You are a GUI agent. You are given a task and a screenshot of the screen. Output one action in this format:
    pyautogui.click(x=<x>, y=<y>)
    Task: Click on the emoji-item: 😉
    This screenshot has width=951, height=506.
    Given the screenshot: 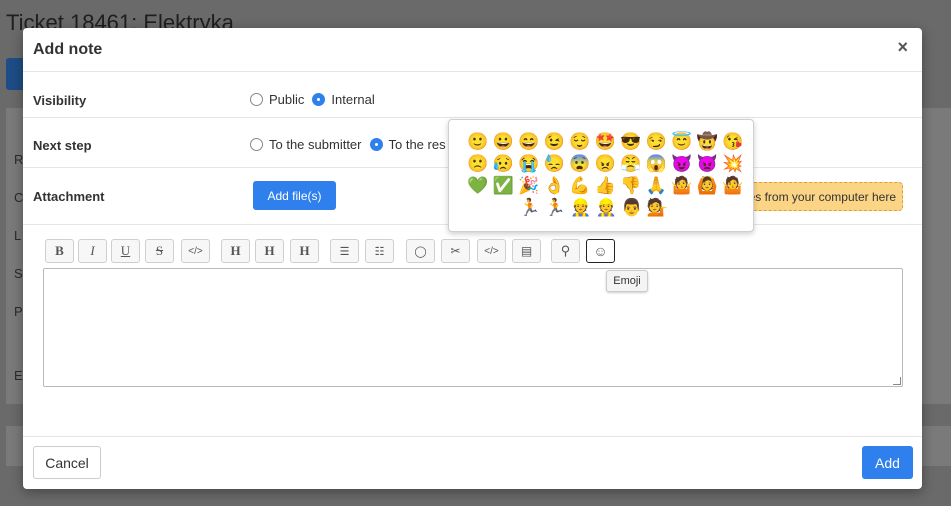 What is the action you would take?
    pyautogui.click(x=555, y=142)
    